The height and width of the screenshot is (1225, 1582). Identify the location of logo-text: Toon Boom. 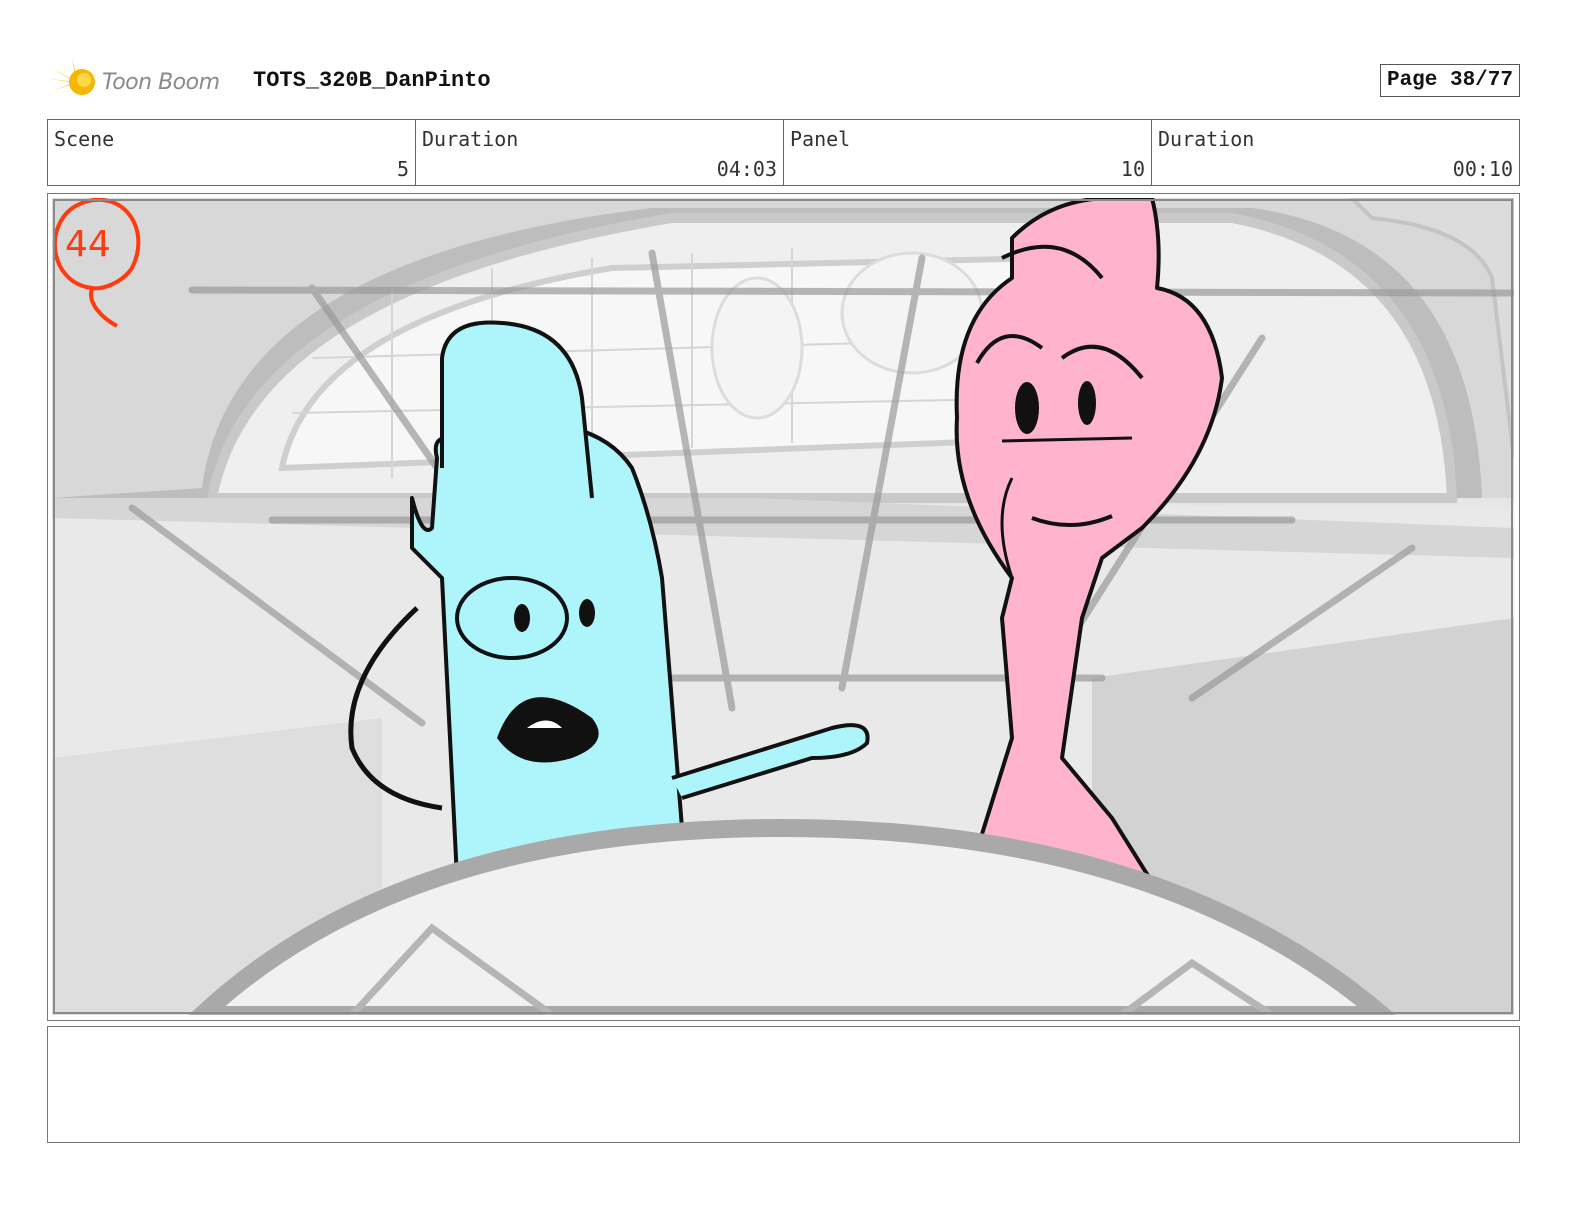
(161, 82).